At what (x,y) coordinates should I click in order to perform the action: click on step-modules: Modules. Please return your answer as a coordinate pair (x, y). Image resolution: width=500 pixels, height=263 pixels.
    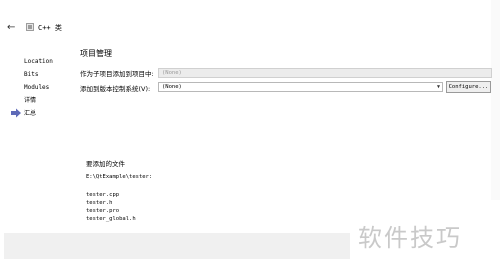
    Looking at the image, I should click on (49, 89).